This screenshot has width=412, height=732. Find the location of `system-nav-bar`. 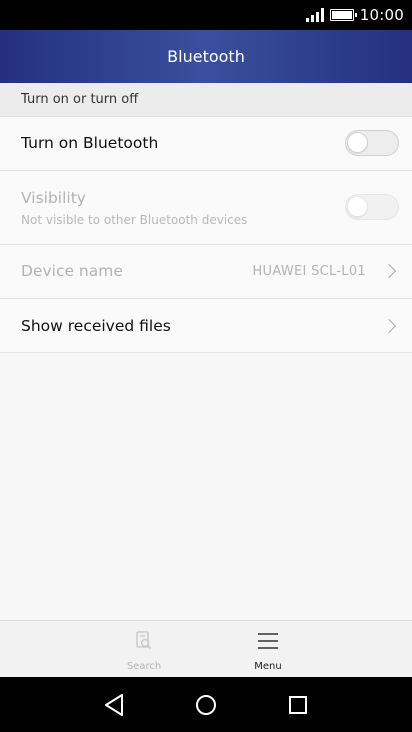

system-nav-bar is located at coordinates (206, 704).